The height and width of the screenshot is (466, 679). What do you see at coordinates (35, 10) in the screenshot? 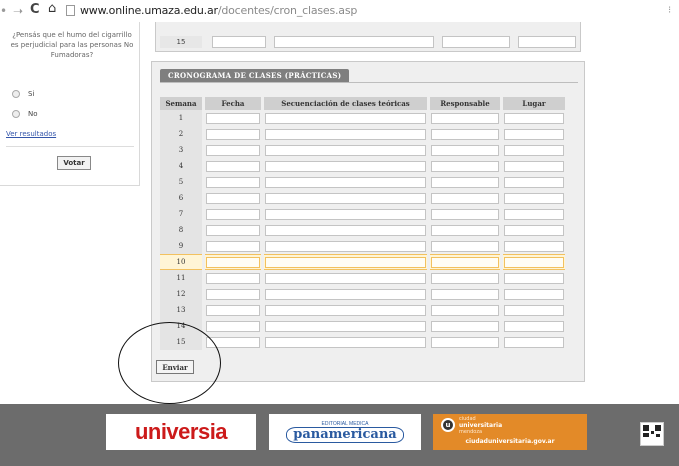
I see `reload-icon: C` at bounding box center [35, 10].